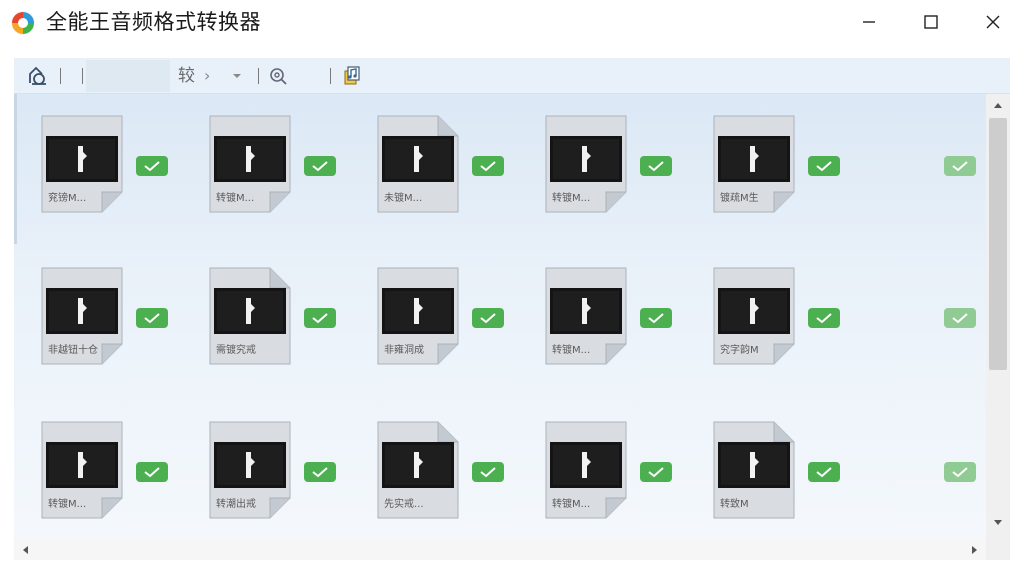  I want to click on breadcrumb-chevron: ›, so click(207, 75).